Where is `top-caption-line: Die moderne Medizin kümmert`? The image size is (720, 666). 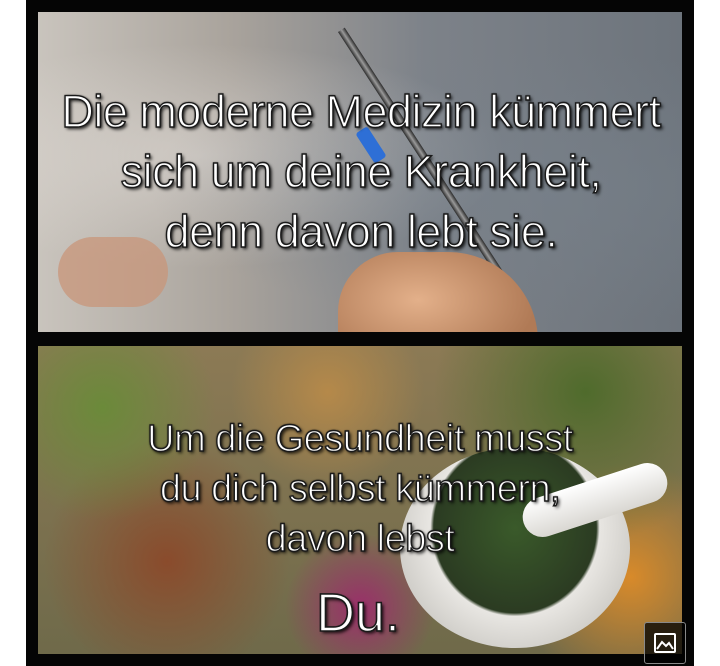
top-caption-line: Die moderne Medizin kümmert is located at coordinates (361, 111).